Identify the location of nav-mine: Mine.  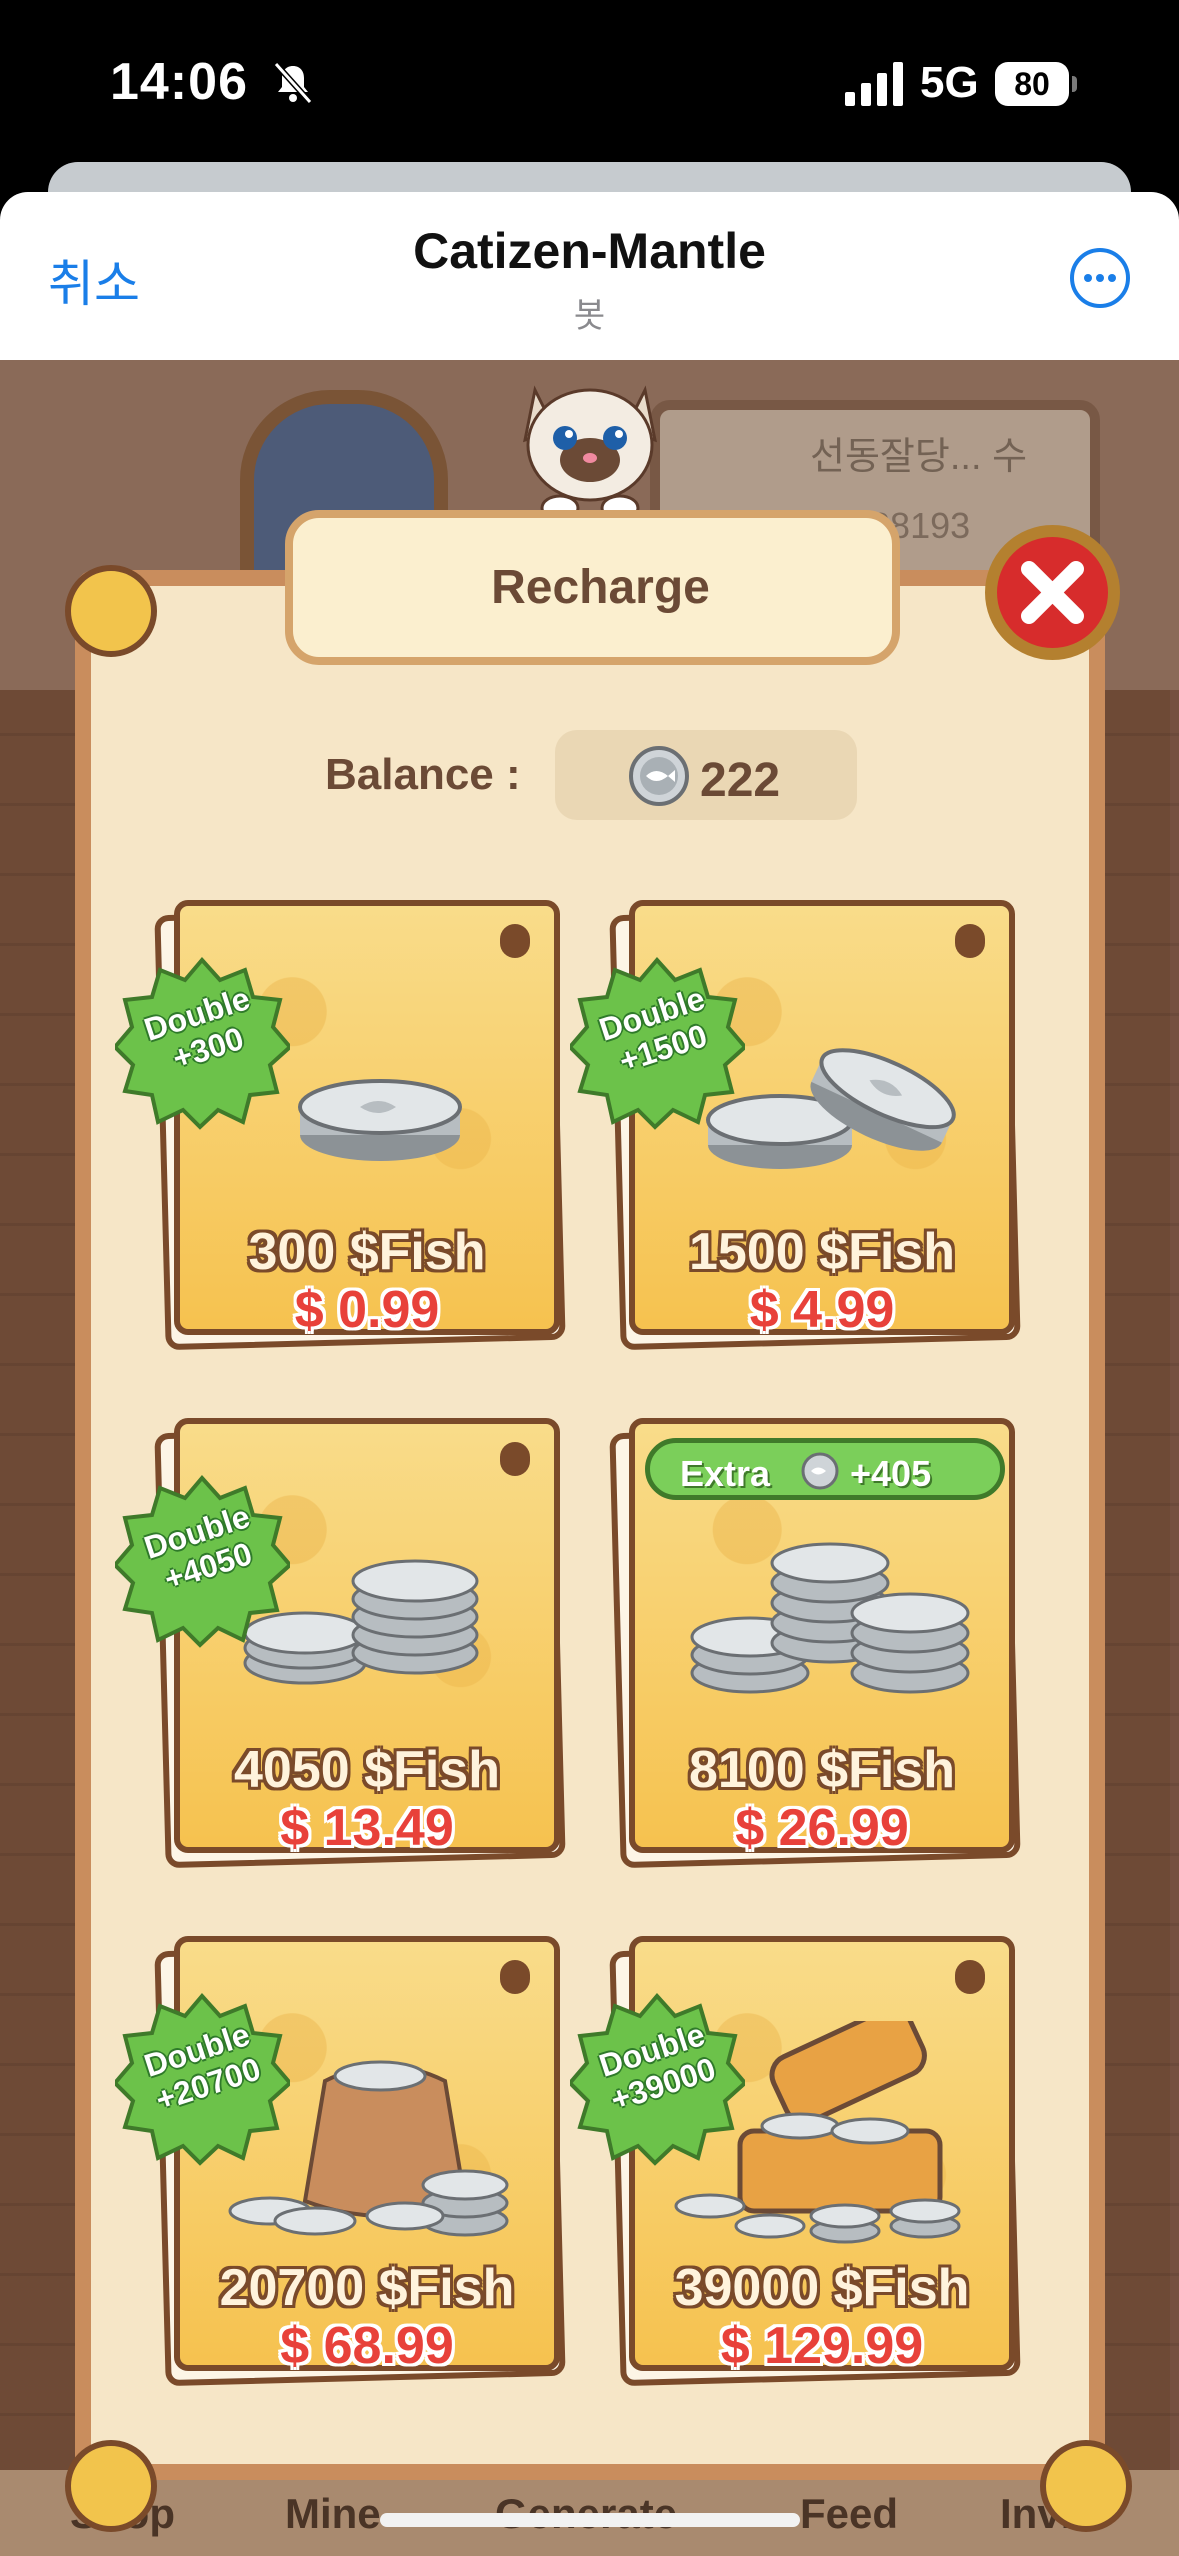
(333, 2514).